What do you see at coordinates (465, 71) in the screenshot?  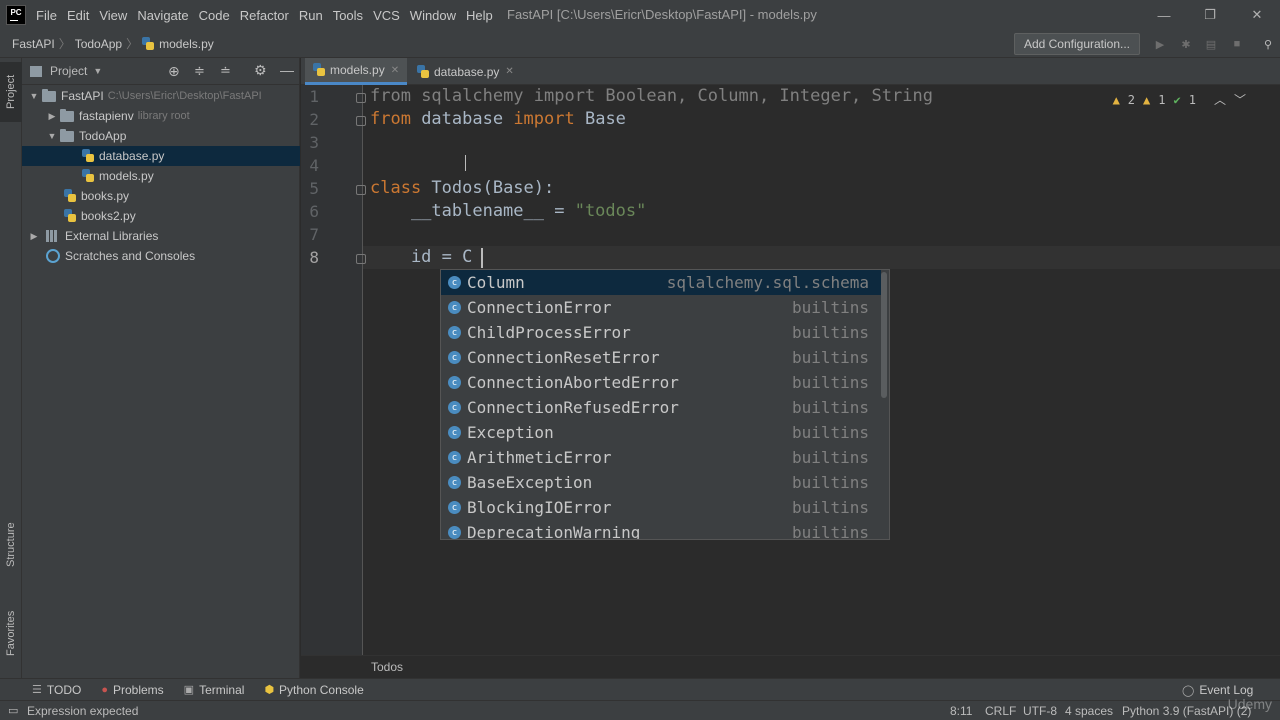 I see `tab-database-py: database.py ✕` at bounding box center [465, 71].